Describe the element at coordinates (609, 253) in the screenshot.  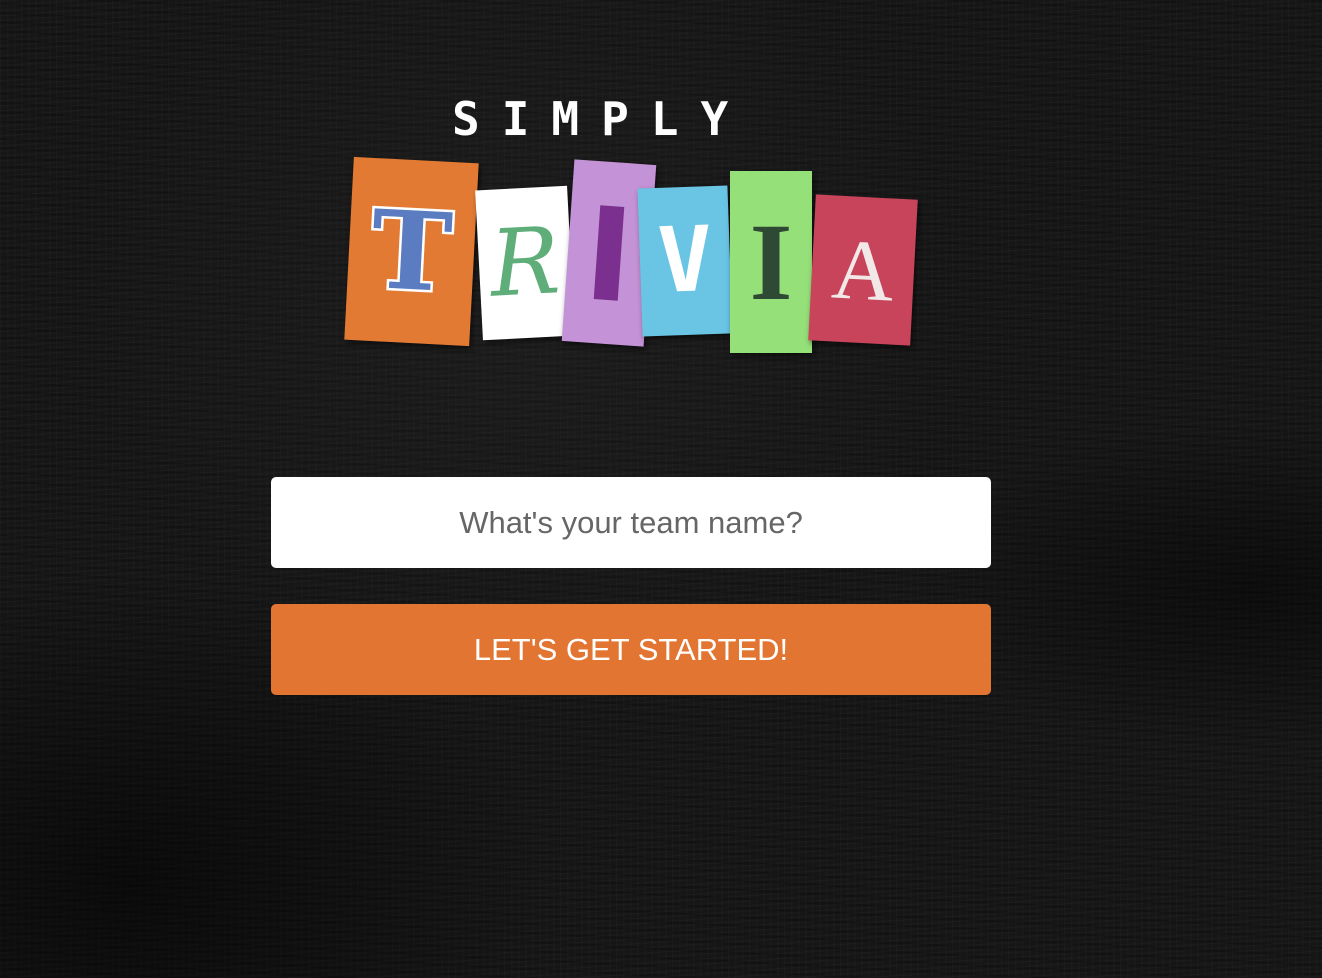
I see `logo-letter-i-bar` at that location.